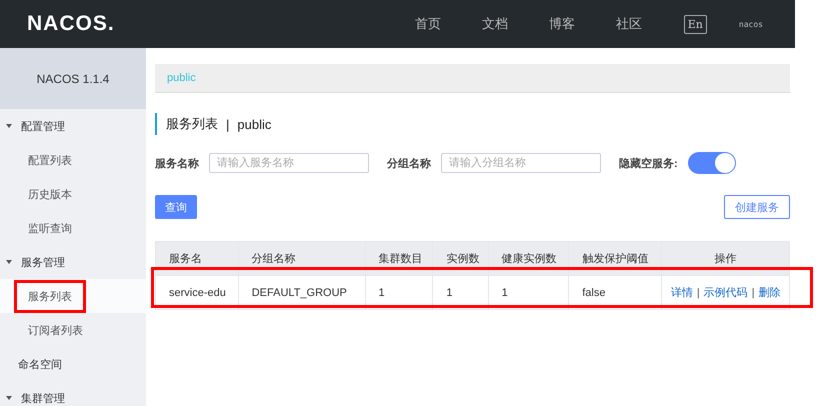 This screenshot has width=828, height=406. Describe the element at coordinates (528, 259) in the screenshot. I see `column-header: 健康实例数` at that location.